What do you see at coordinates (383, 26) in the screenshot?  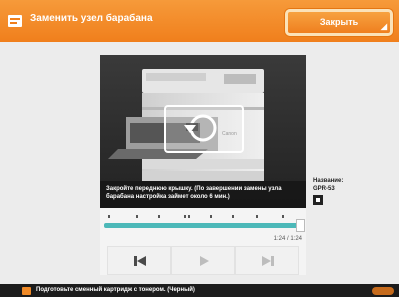 I see `corner-arrow-icon: ◢` at bounding box center [383, 26].